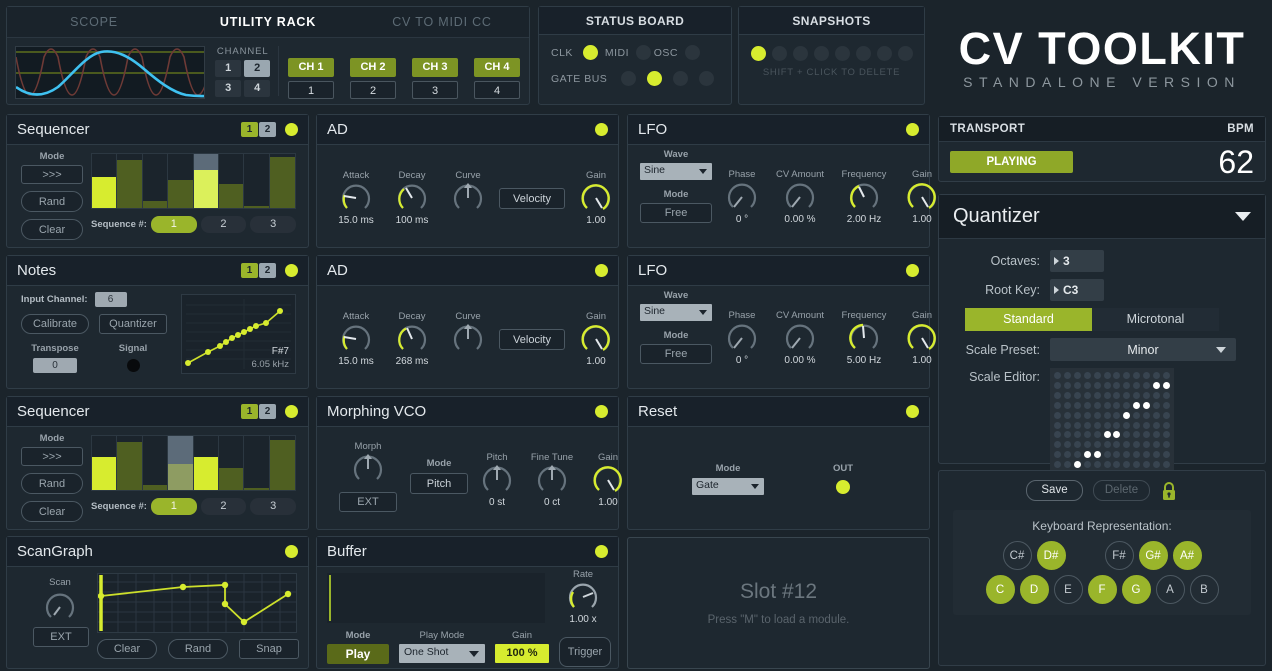 The height and width of the screenshot is (671, 1272). I want to click on sequencer-1-steps, so click(193, 181).